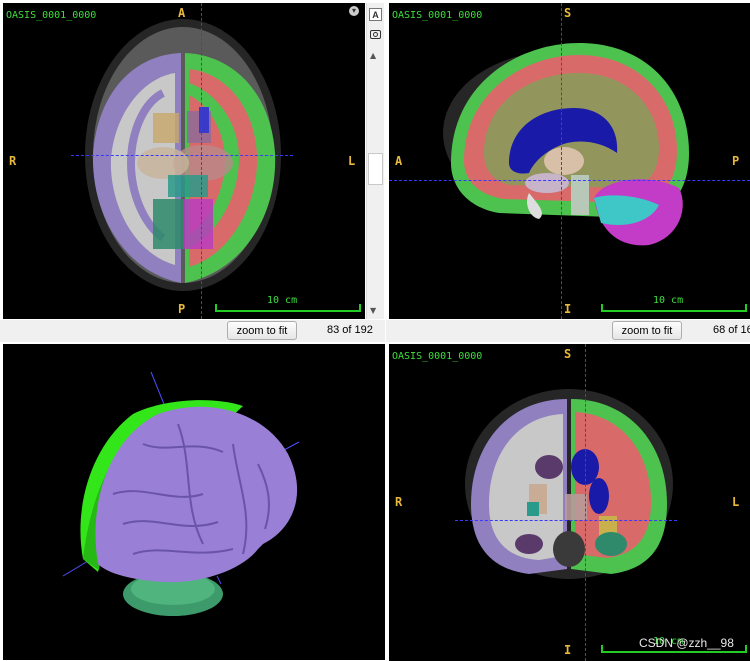  I want to click on watermark: CSDN @zzh__98, so click(686, 643).